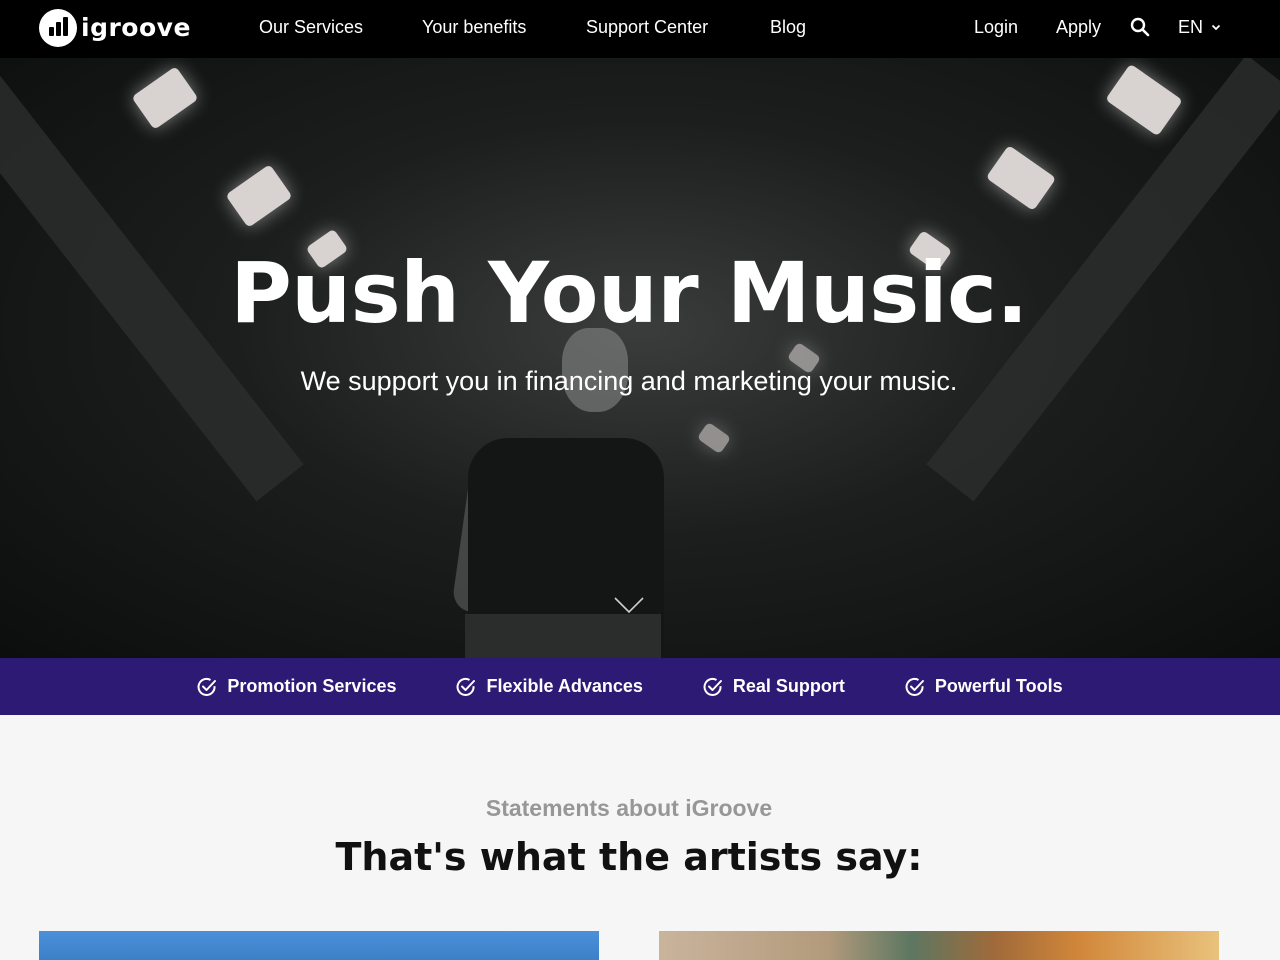 This screenshot has height=960, width=1280. What do you see at coordinates (647, 27) in the screenshot?
I see `nav-support-center: Support Center` at bounding box center [647, 27].